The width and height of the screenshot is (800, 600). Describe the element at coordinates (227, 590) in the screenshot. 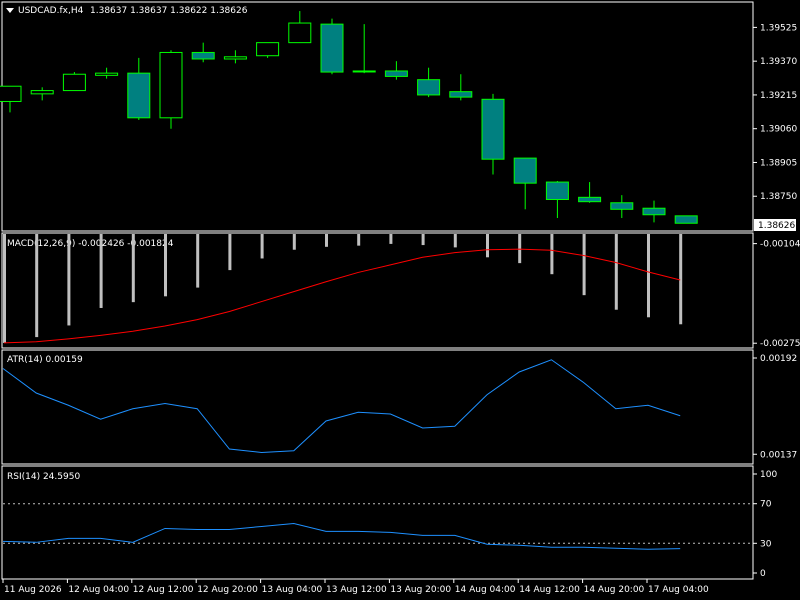

I see `time-tick-label: 12 Aug 20:00` at that location.